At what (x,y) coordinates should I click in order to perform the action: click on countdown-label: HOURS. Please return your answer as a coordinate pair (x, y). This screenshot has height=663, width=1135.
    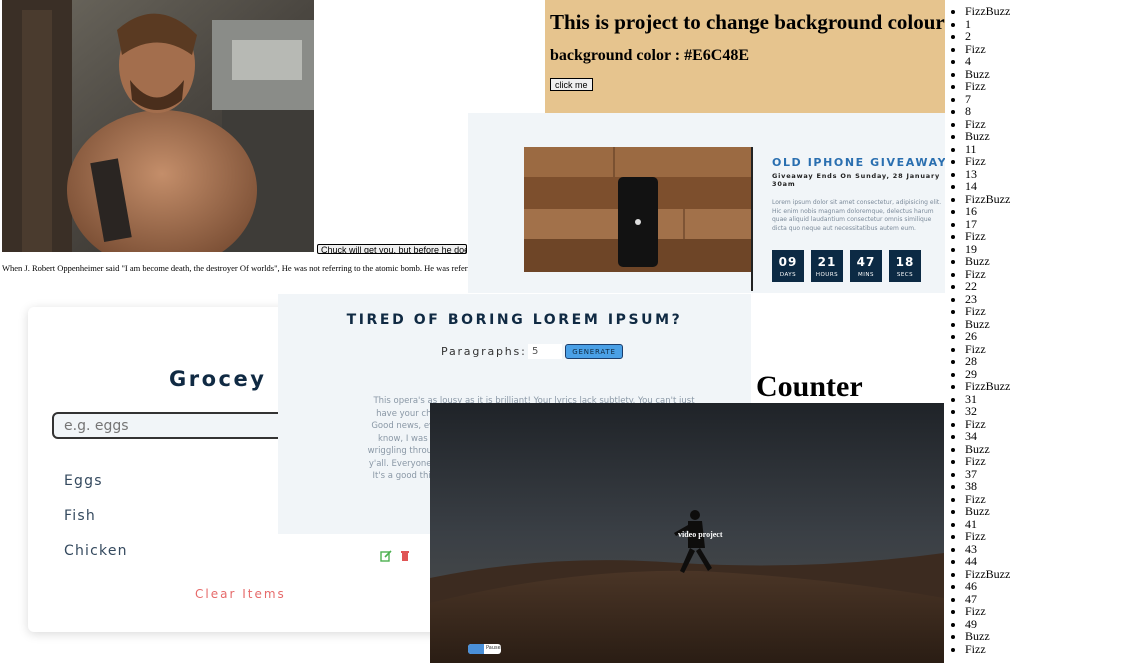
    Looking at the image, I should click on (827, 275).